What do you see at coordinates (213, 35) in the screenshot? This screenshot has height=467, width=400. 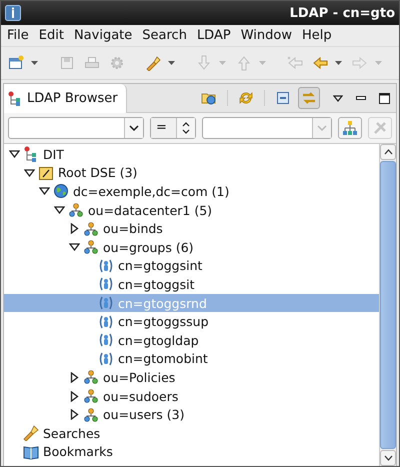 I see `menu-item: LDAP` at bounding box center [213, 35].